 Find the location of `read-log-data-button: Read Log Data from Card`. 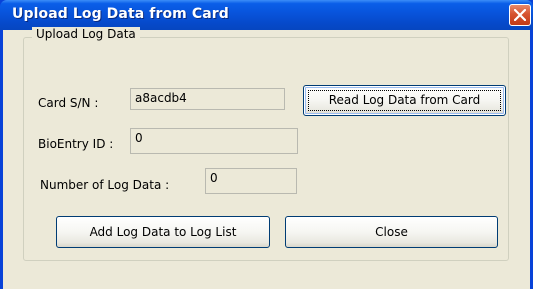

read-log-data-button: Read Log Data from Card is located at coordinates (404, 100).